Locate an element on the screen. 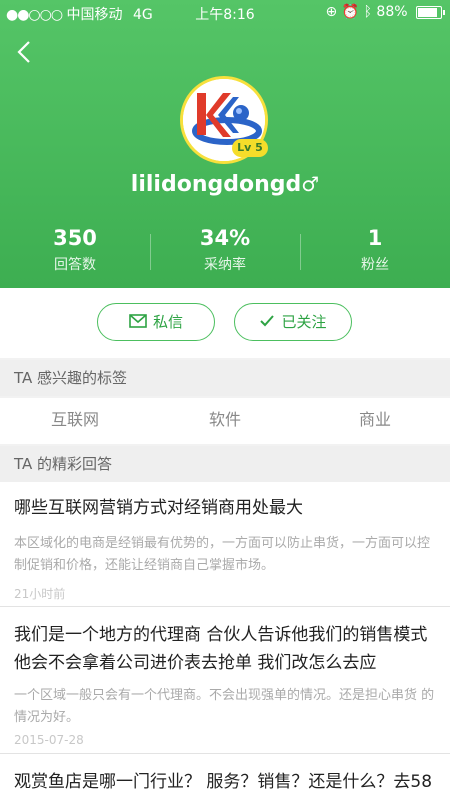 Image resolution: width=450 pixels, height=800 pixels. stats-row: 350 回答数 34% 采纳率 1 粉丝 is located at coordinates (225, 251).